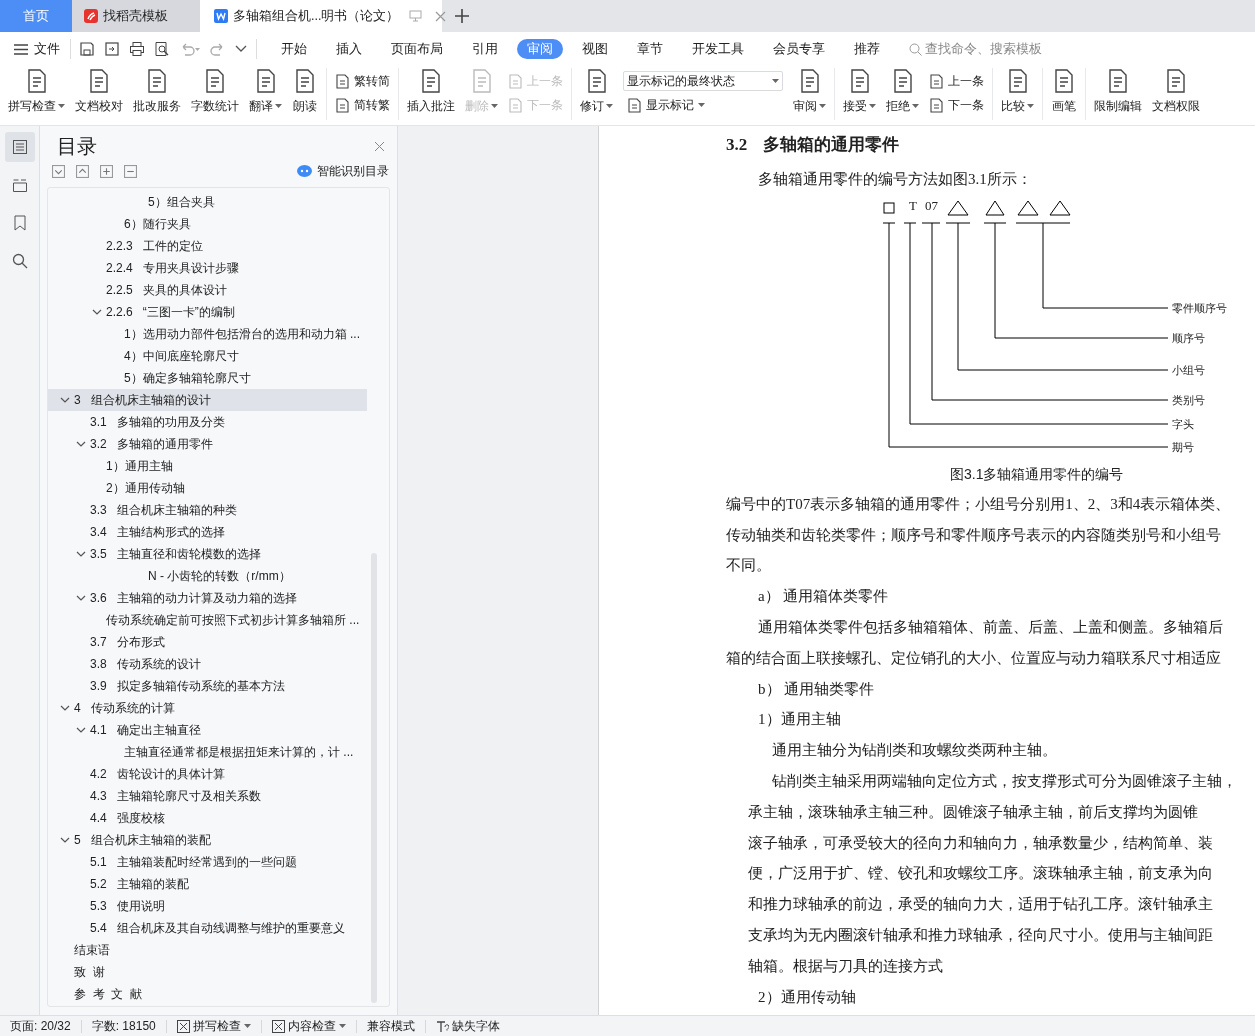 This screenshot has height=1036, width=1255. What do you see at coordinates (207, 576) in the screenshot?
I see `toc-item: N - 小齿轮的转数（r/mm）` at bounding box center [207, 576].